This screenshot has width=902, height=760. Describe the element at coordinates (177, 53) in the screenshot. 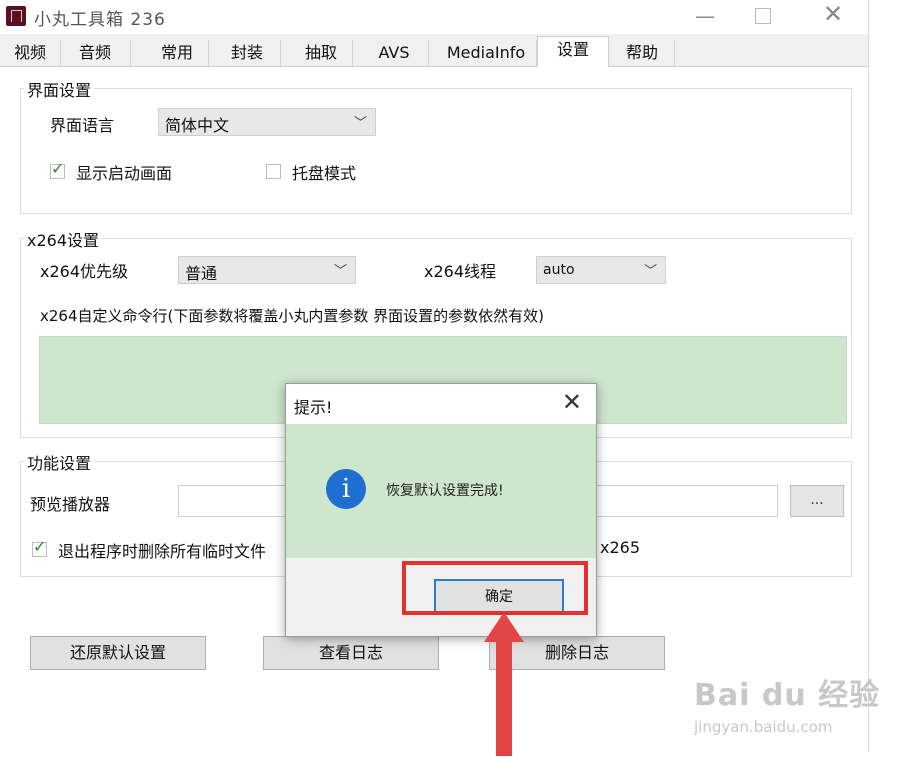

I see `tab-common: 常用` at that location.